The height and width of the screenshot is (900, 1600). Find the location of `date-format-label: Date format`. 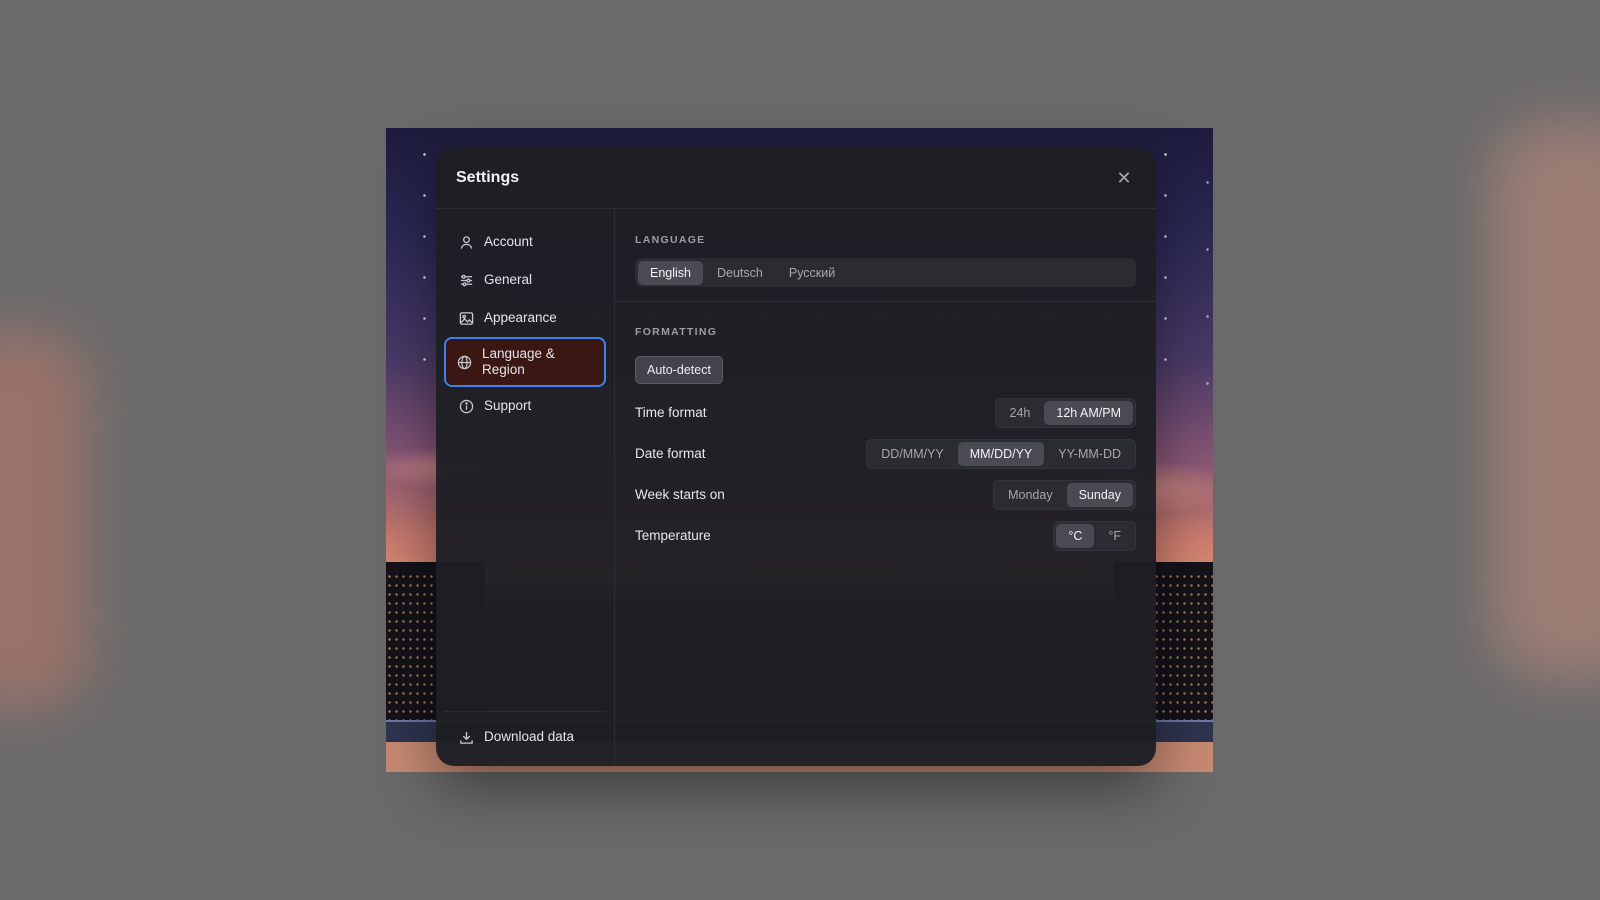

date-format-label: Date format is located at coordinates (670, 453).